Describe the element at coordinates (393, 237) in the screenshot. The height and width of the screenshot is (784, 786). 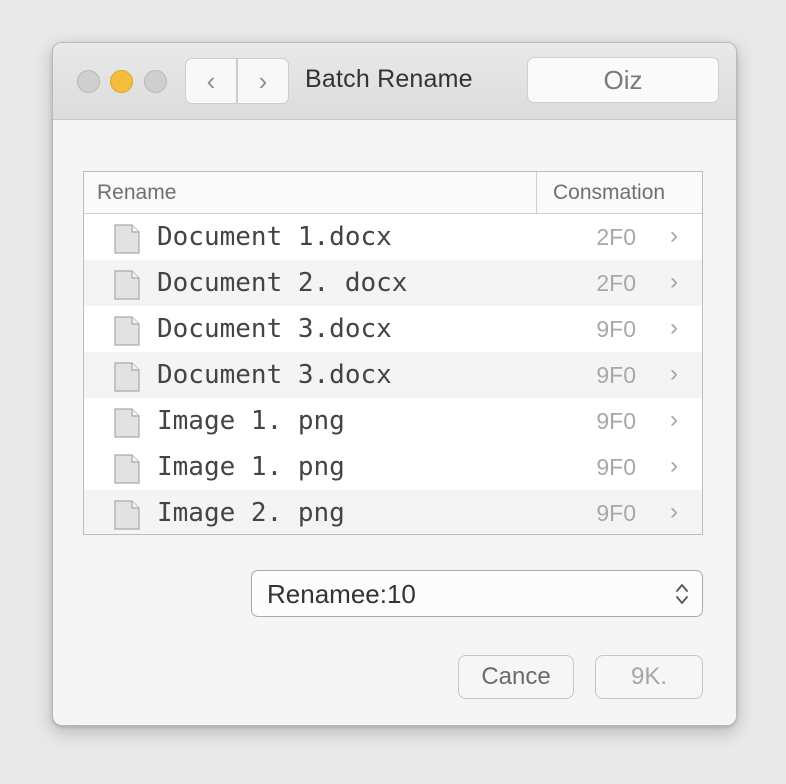
I see `table-row: Document 1.docx 2F0 ›` at that location.